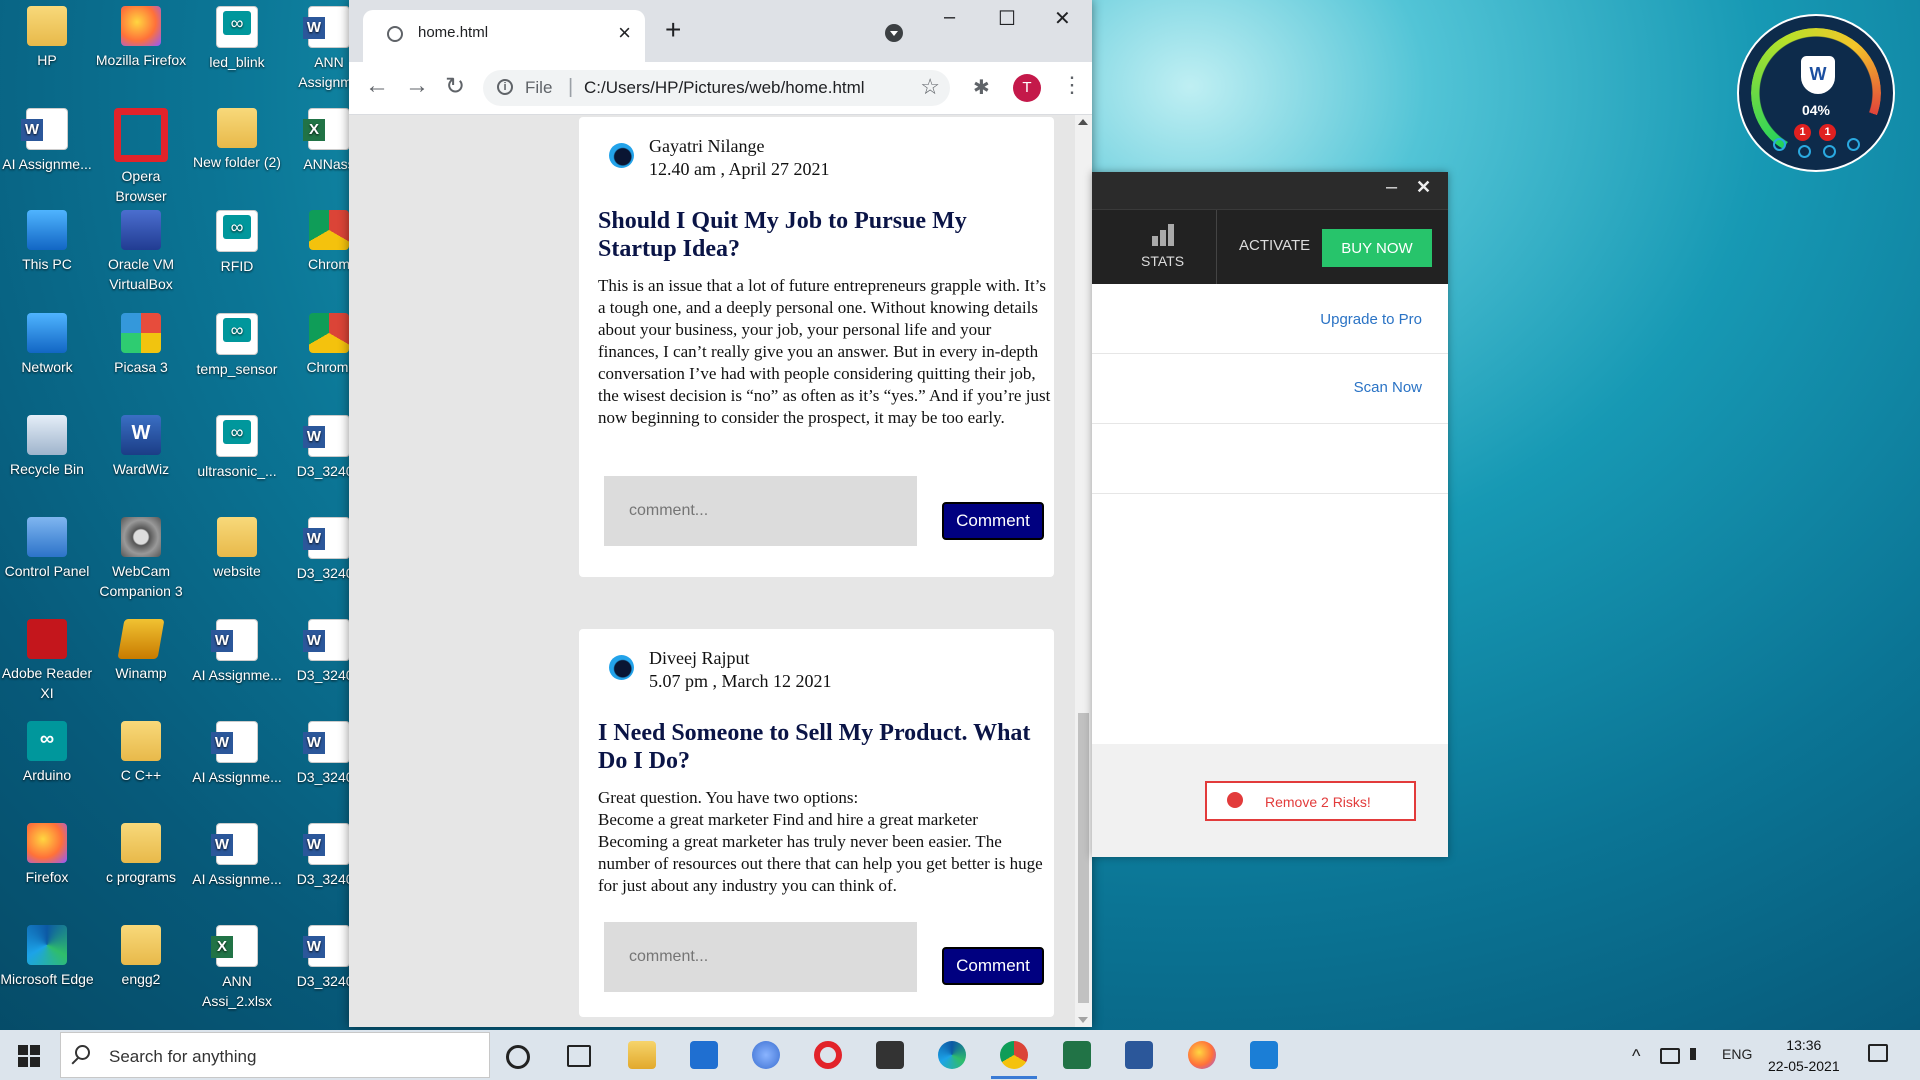 Image resolution: width=1920 pixels, height=1080 pixels. Describe the element at coordinates (275, 1055) in the screenshot. I see `taskbar-search: Search for anything` at that location.